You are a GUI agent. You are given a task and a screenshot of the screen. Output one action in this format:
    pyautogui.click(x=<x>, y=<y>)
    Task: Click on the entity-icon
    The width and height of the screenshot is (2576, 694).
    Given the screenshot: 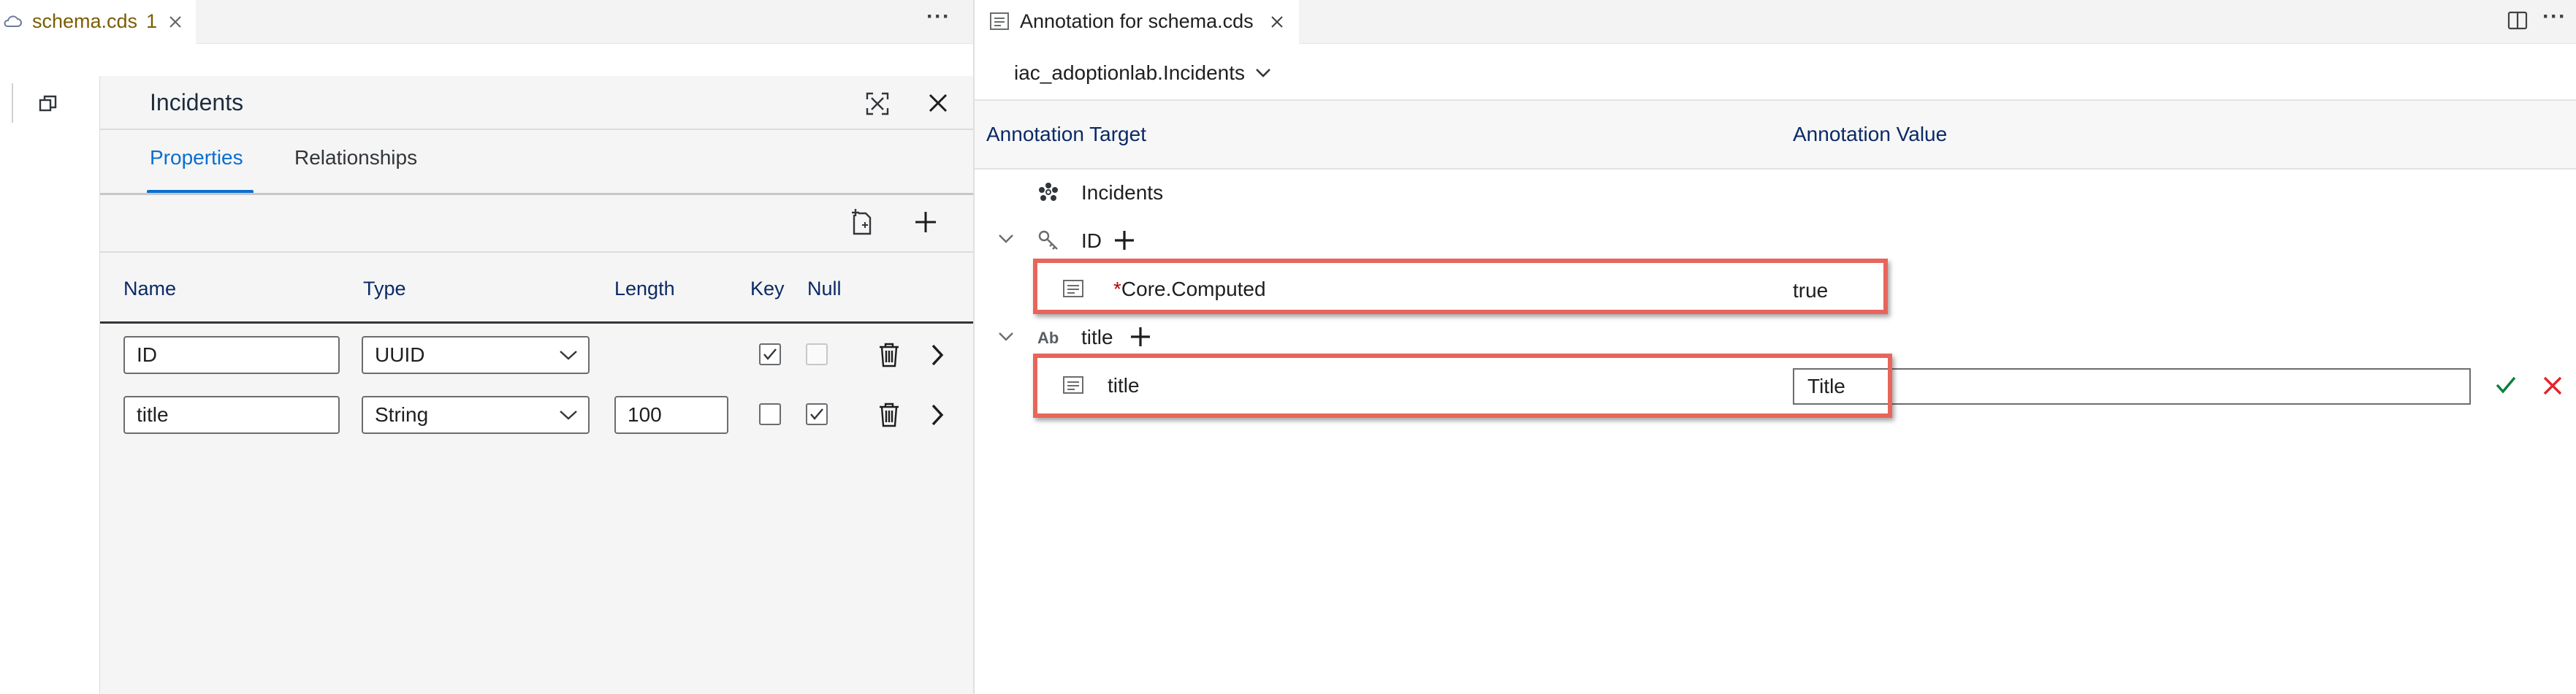 What is the action you would take?
    pyautogui.click(x=1048, y=192)
    